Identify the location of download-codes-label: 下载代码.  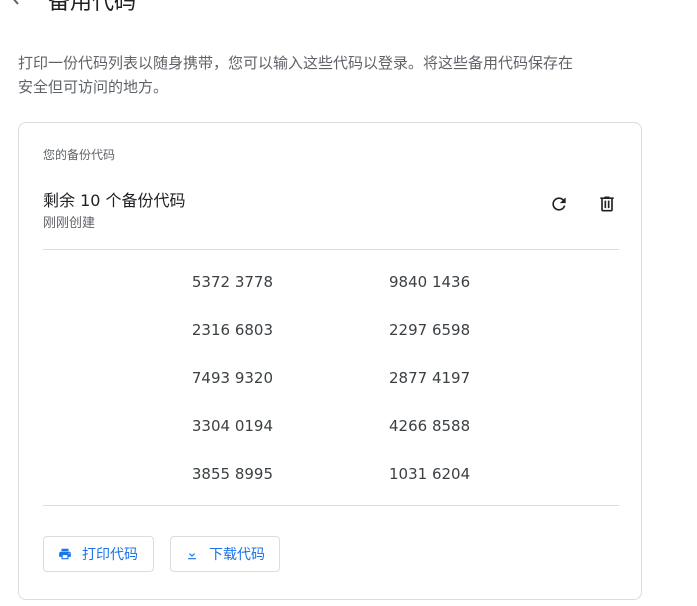
(237, 555).